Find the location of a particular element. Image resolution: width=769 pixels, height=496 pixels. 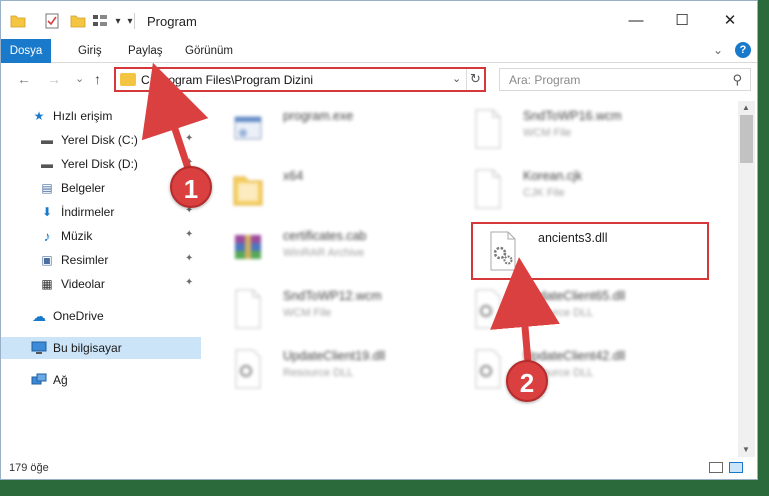

sidebar-item-pictures: ▣ Resimler ✦ is located at coordinates (101, 260).